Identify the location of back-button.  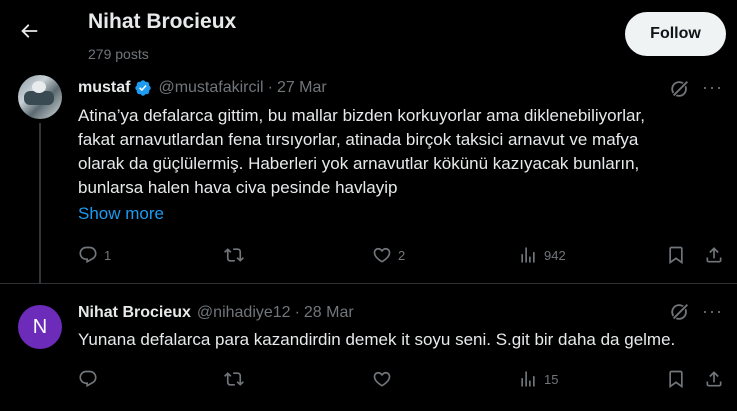
(31, 33).